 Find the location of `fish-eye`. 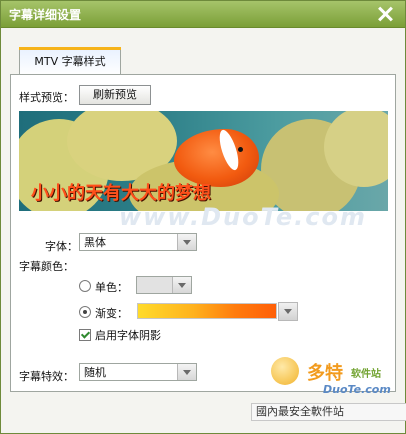

fish-eye is located at coordinates (240, 149).